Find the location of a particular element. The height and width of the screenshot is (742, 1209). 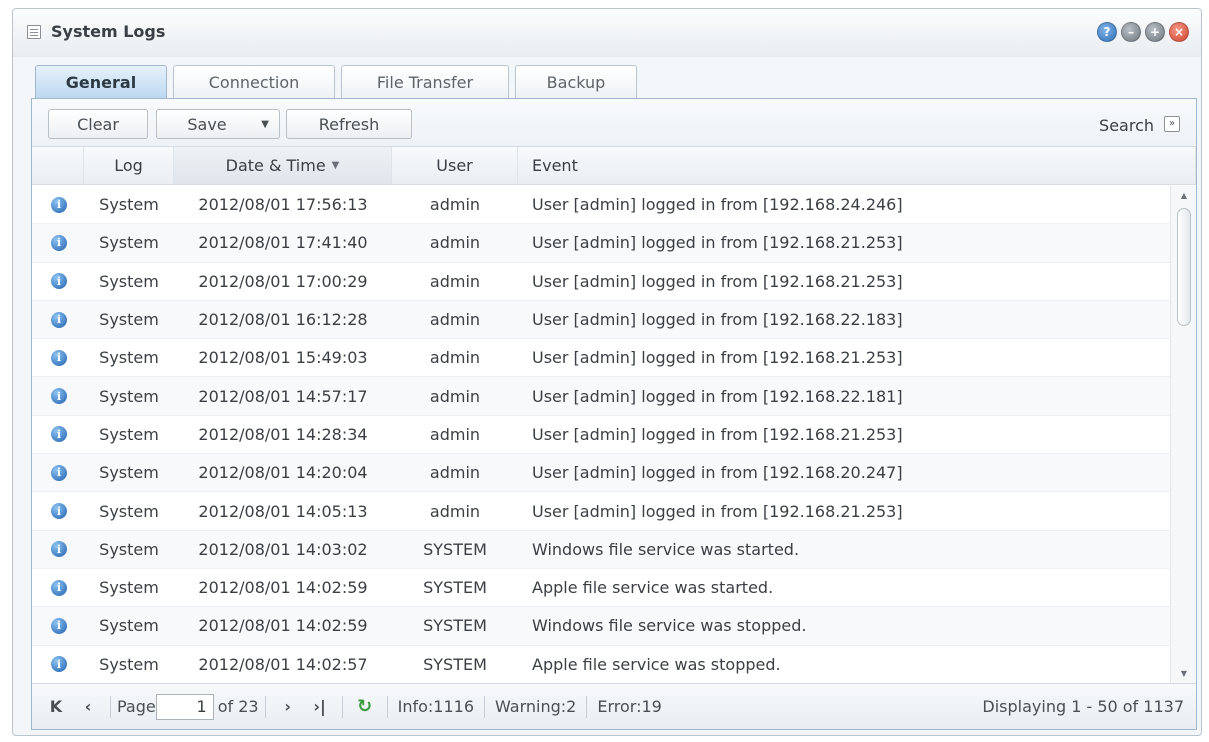

cell-date: 2012/08/01 17:41:40 is located at coordinates (283, 243).